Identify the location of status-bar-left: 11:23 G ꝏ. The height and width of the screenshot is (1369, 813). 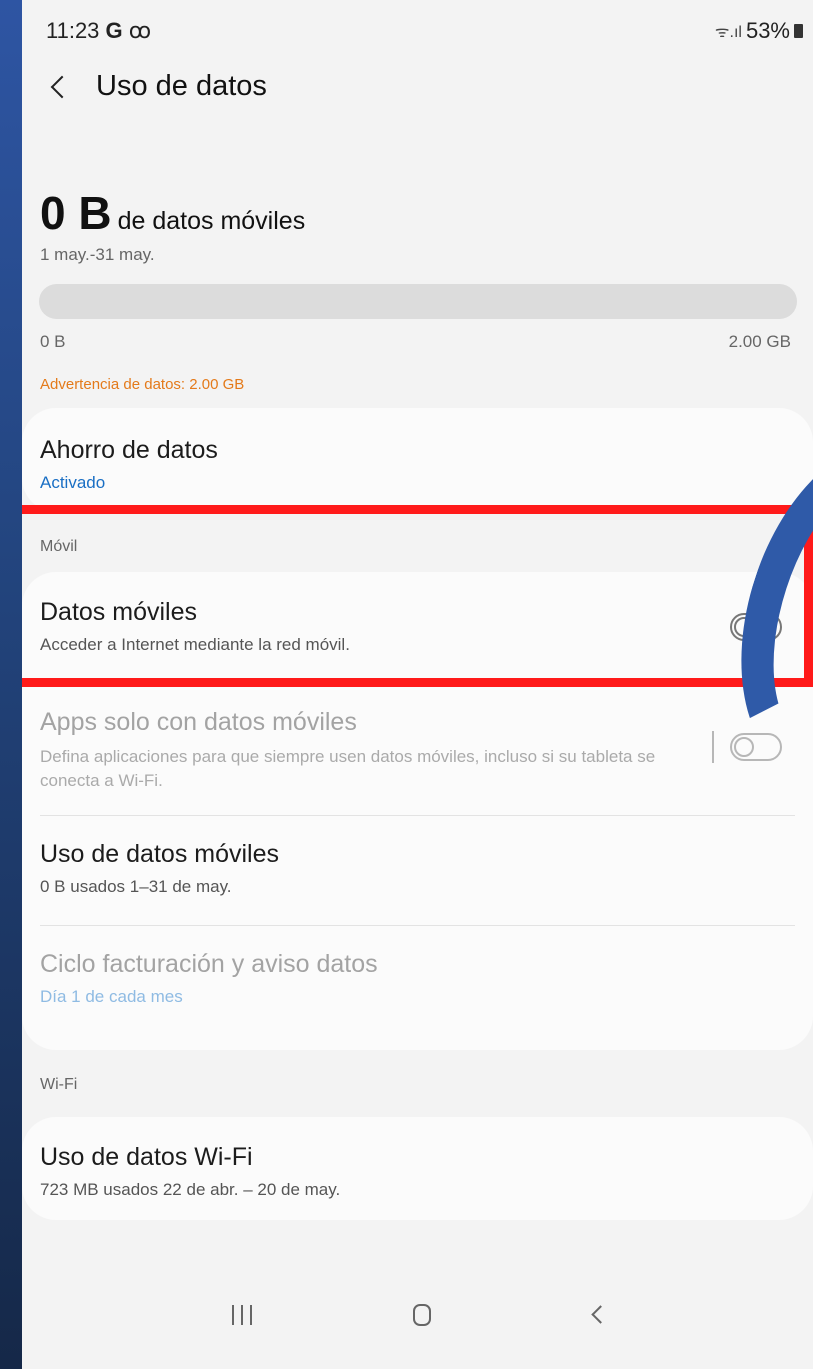
(98, 31).